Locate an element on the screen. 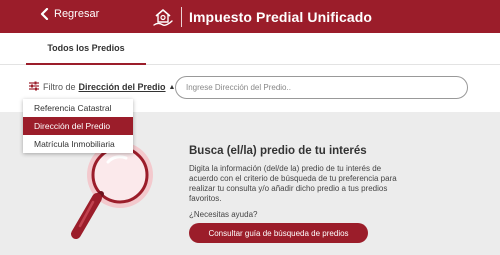  search-input is located at coordinates (321, 87).